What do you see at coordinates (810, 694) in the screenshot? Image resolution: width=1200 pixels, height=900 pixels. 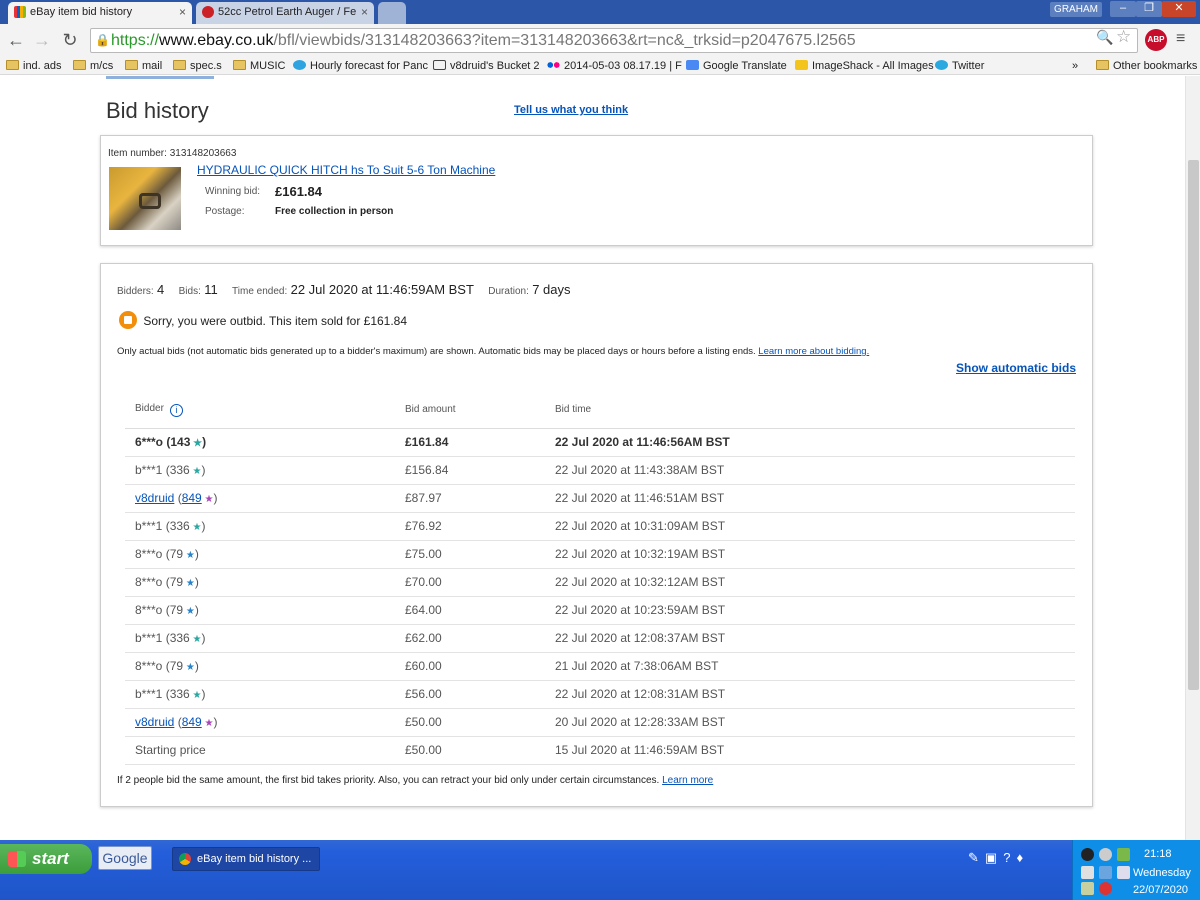 I see `bid-time-cell: 22 Jul 2020 at 12:08:31AM BST` at bounding box center [810, 694].